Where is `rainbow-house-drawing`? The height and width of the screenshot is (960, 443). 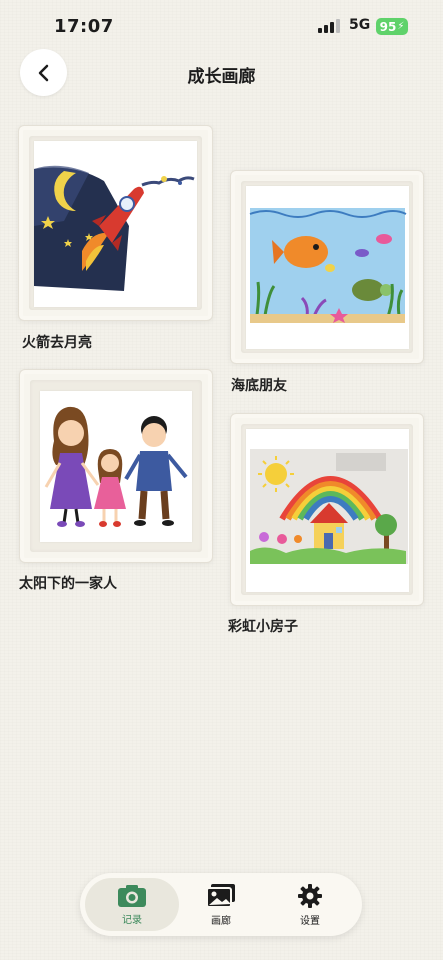 rainbow-house-drawing is located at coordinates (327, 510).